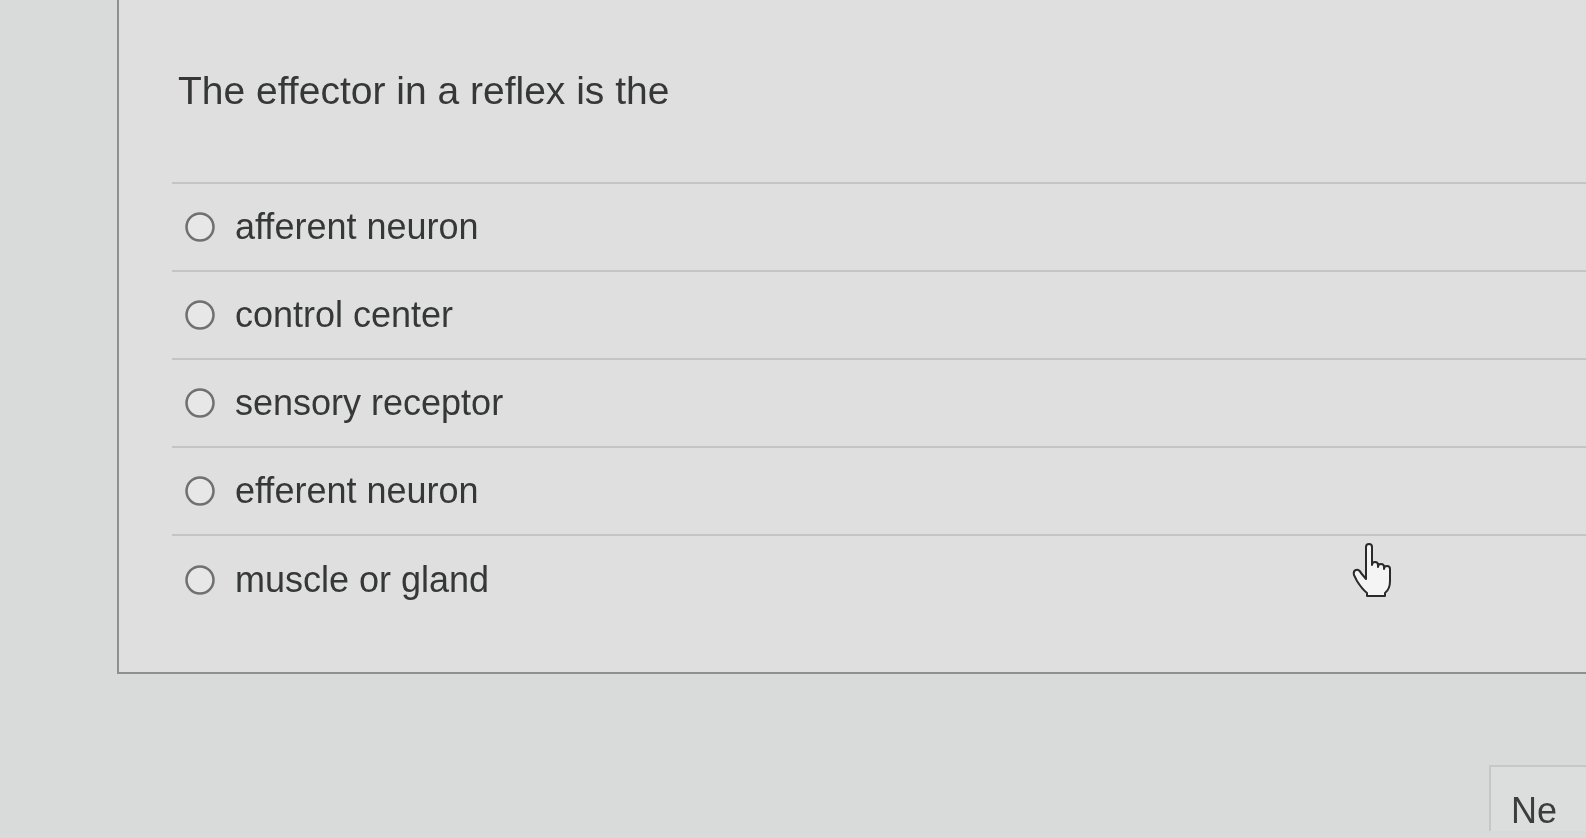 The height and width of the screenshot is (838, 1586). What do you see at coordinates (1537, 798) in the screenshot?
I see `next-button: Ne` at bounding box center [1537, 798].